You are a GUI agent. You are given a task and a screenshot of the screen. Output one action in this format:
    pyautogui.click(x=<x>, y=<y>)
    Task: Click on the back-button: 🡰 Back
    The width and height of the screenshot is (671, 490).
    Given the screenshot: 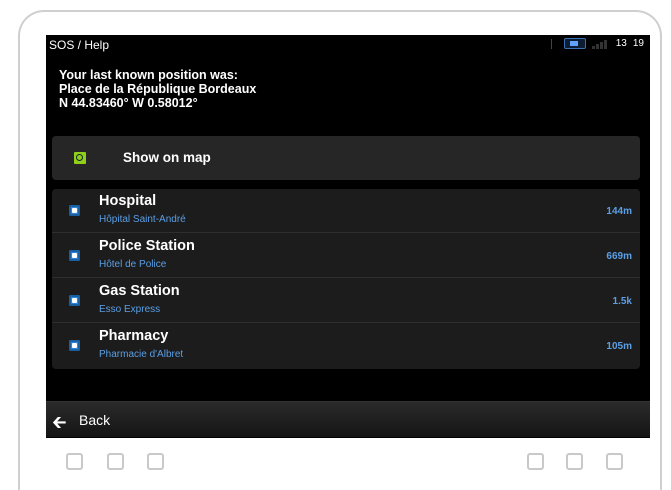 What is the action you would take?
    pyautogui.click(x=348, y=419)
    